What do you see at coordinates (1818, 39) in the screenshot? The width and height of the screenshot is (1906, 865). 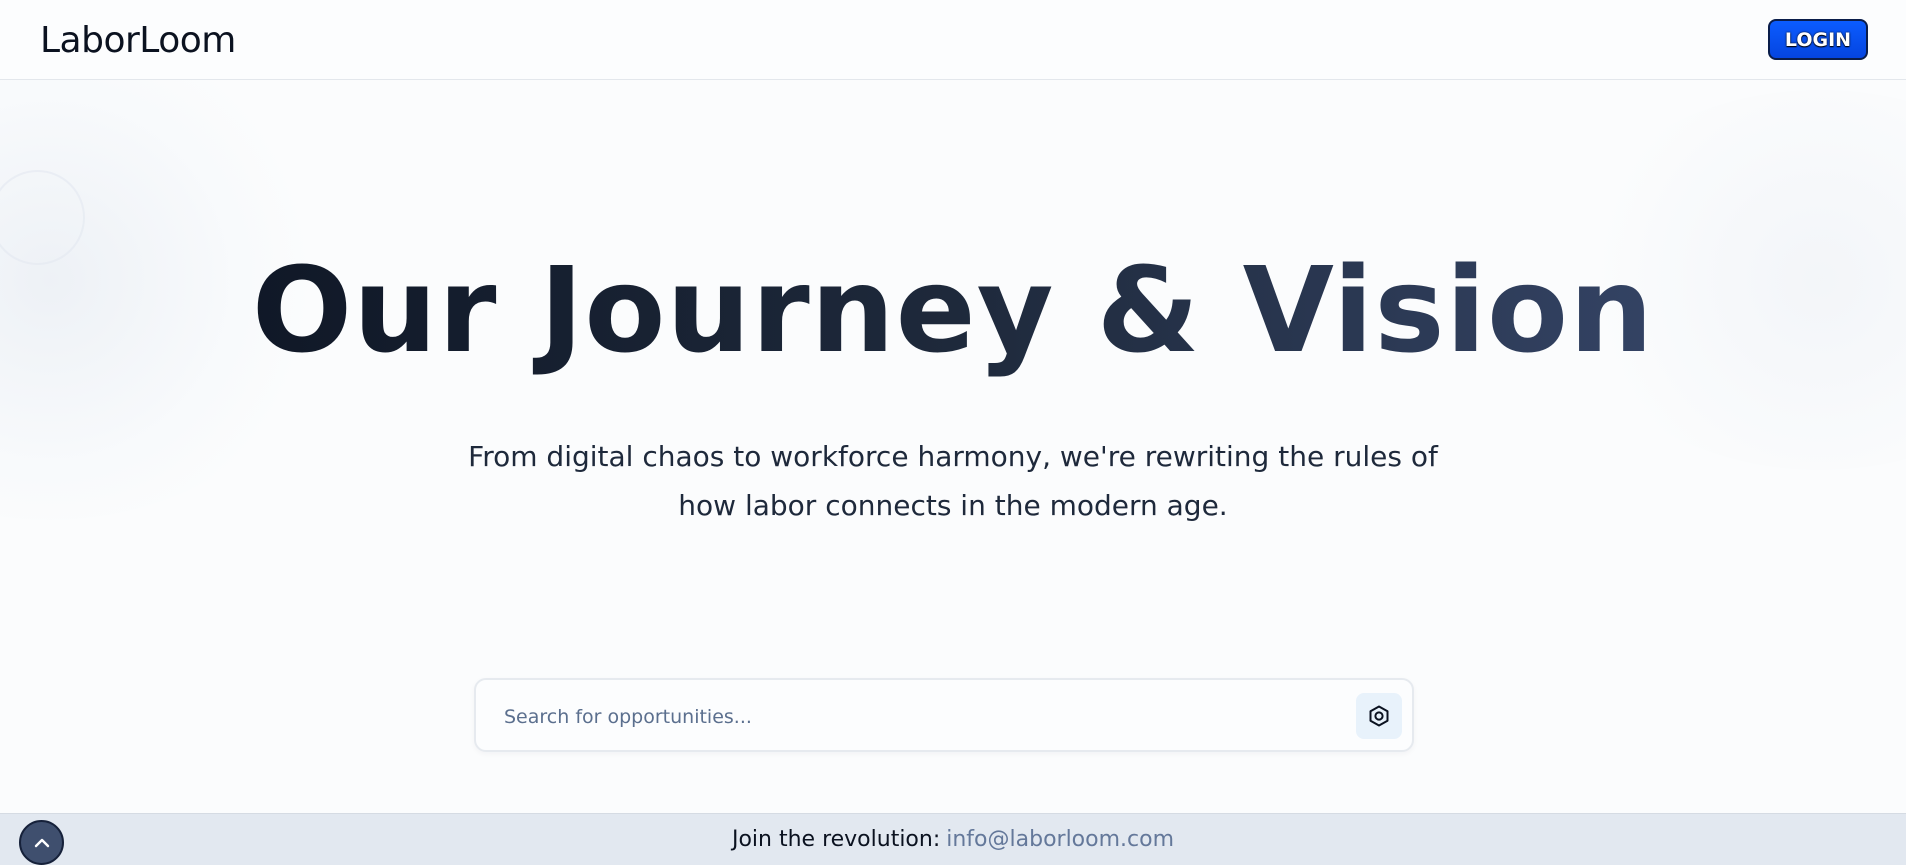 I see `login-button: LOGIN` at bounding box center [1818, 39].